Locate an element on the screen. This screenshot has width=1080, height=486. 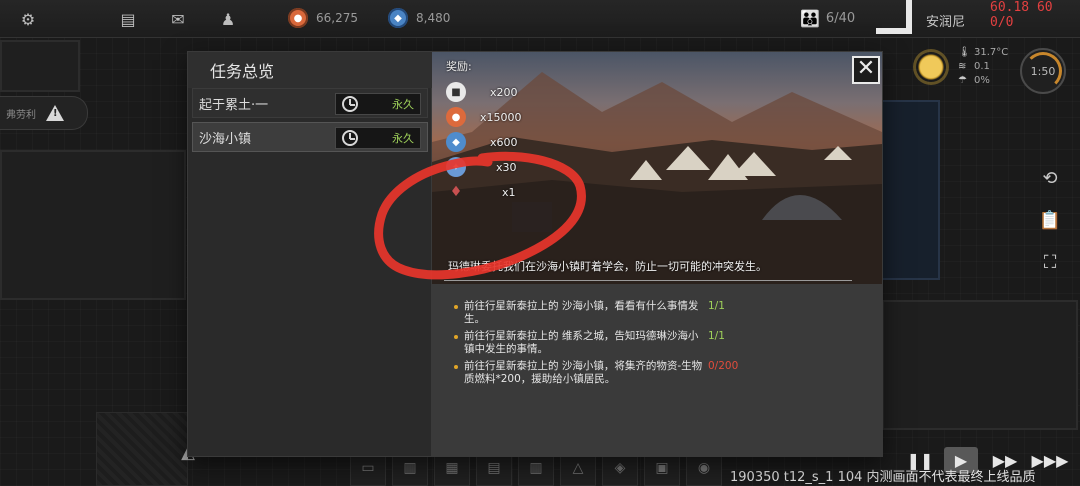
objective-item: 前往行星新泰拉上的 维系之城，告知玛德琳沙海小镇中发生的事情。 1/1 is located at coordinates (604, 343).